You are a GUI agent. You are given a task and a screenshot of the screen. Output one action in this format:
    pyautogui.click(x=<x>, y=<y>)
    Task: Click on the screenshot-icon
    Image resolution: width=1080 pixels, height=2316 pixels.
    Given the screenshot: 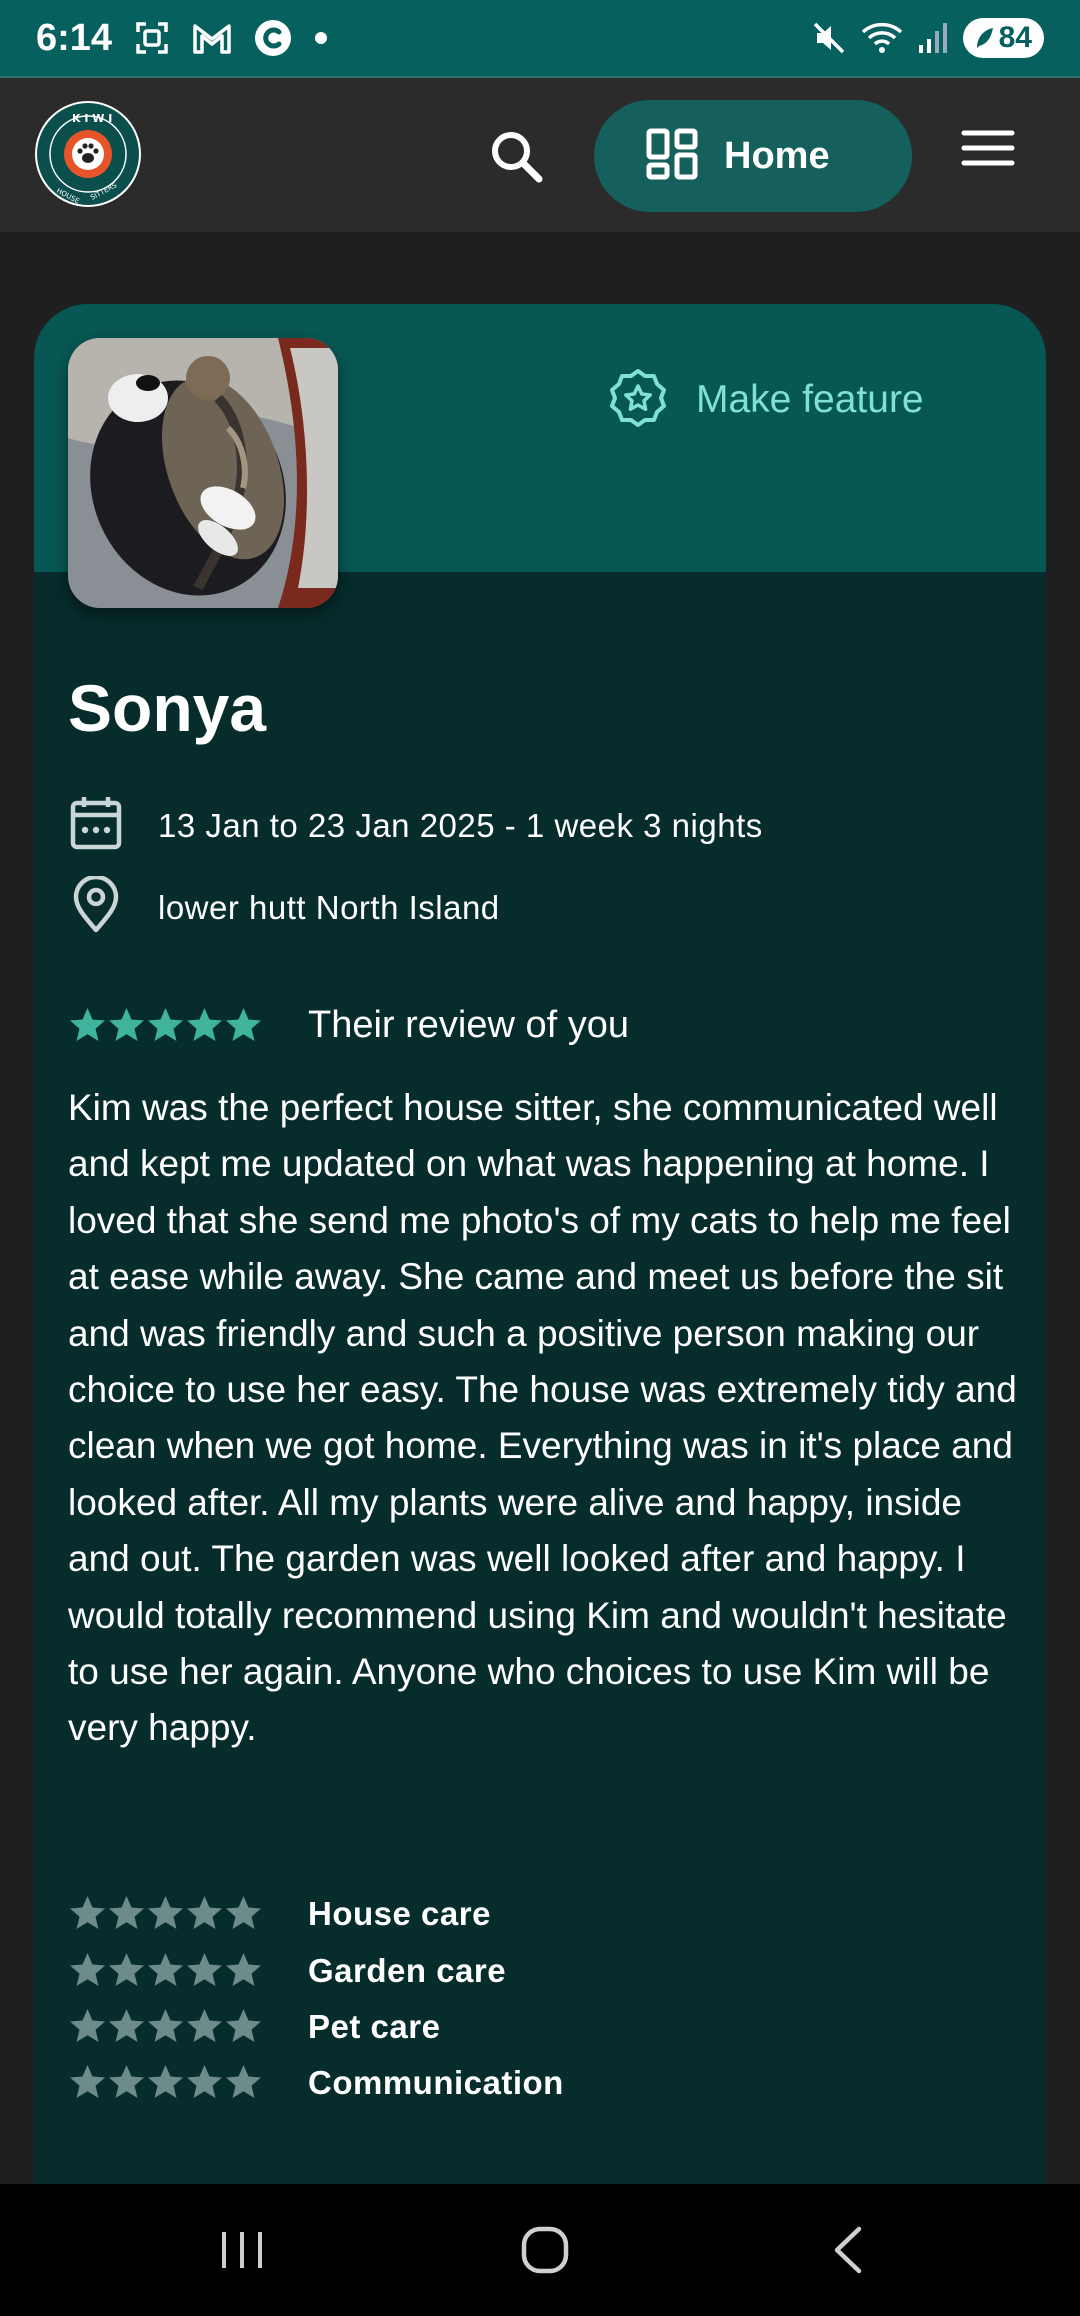 What is the action you would take?
    pyautogui.click(x=152, y=38)
    